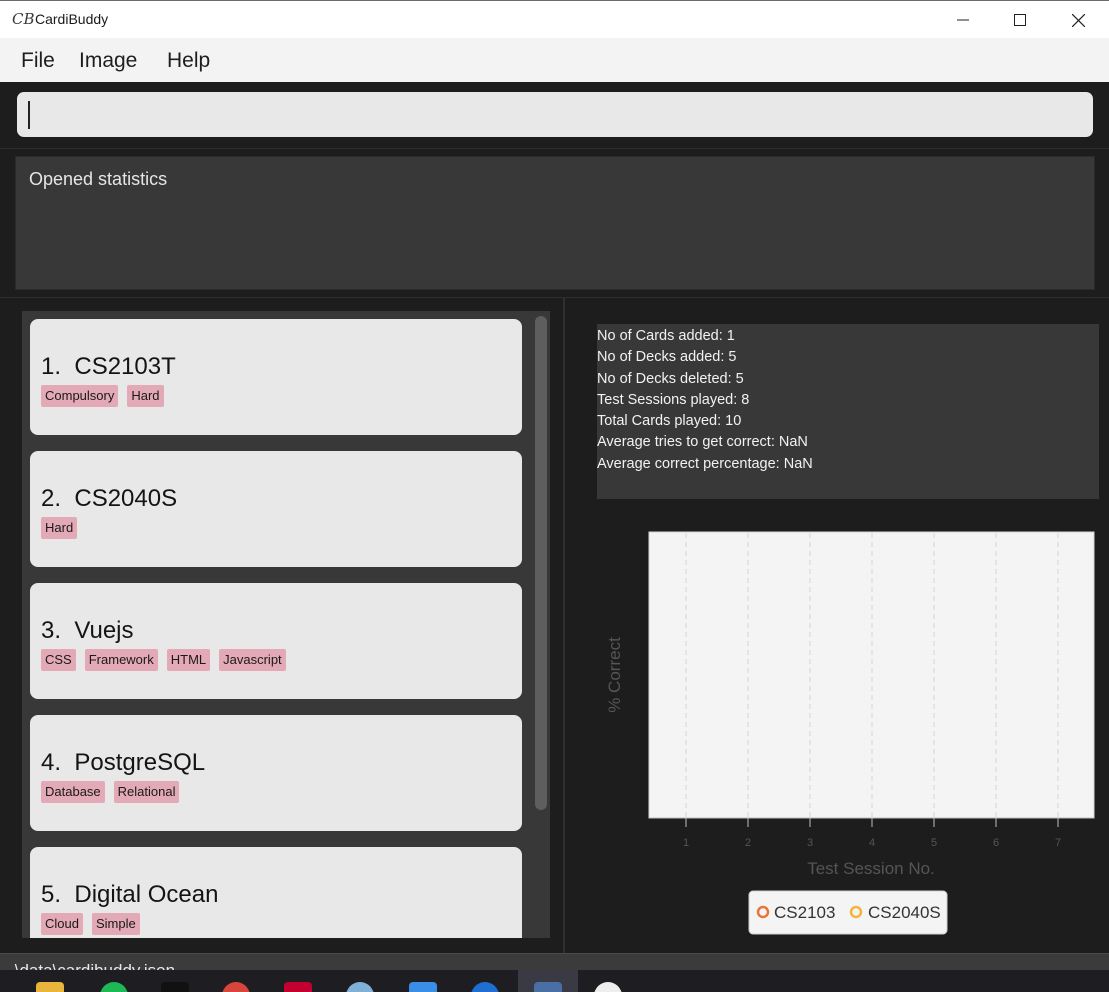 The width and height of the screenshot is (1109, 992). I want to click on x-tick-label: 2, so click(748, 843).